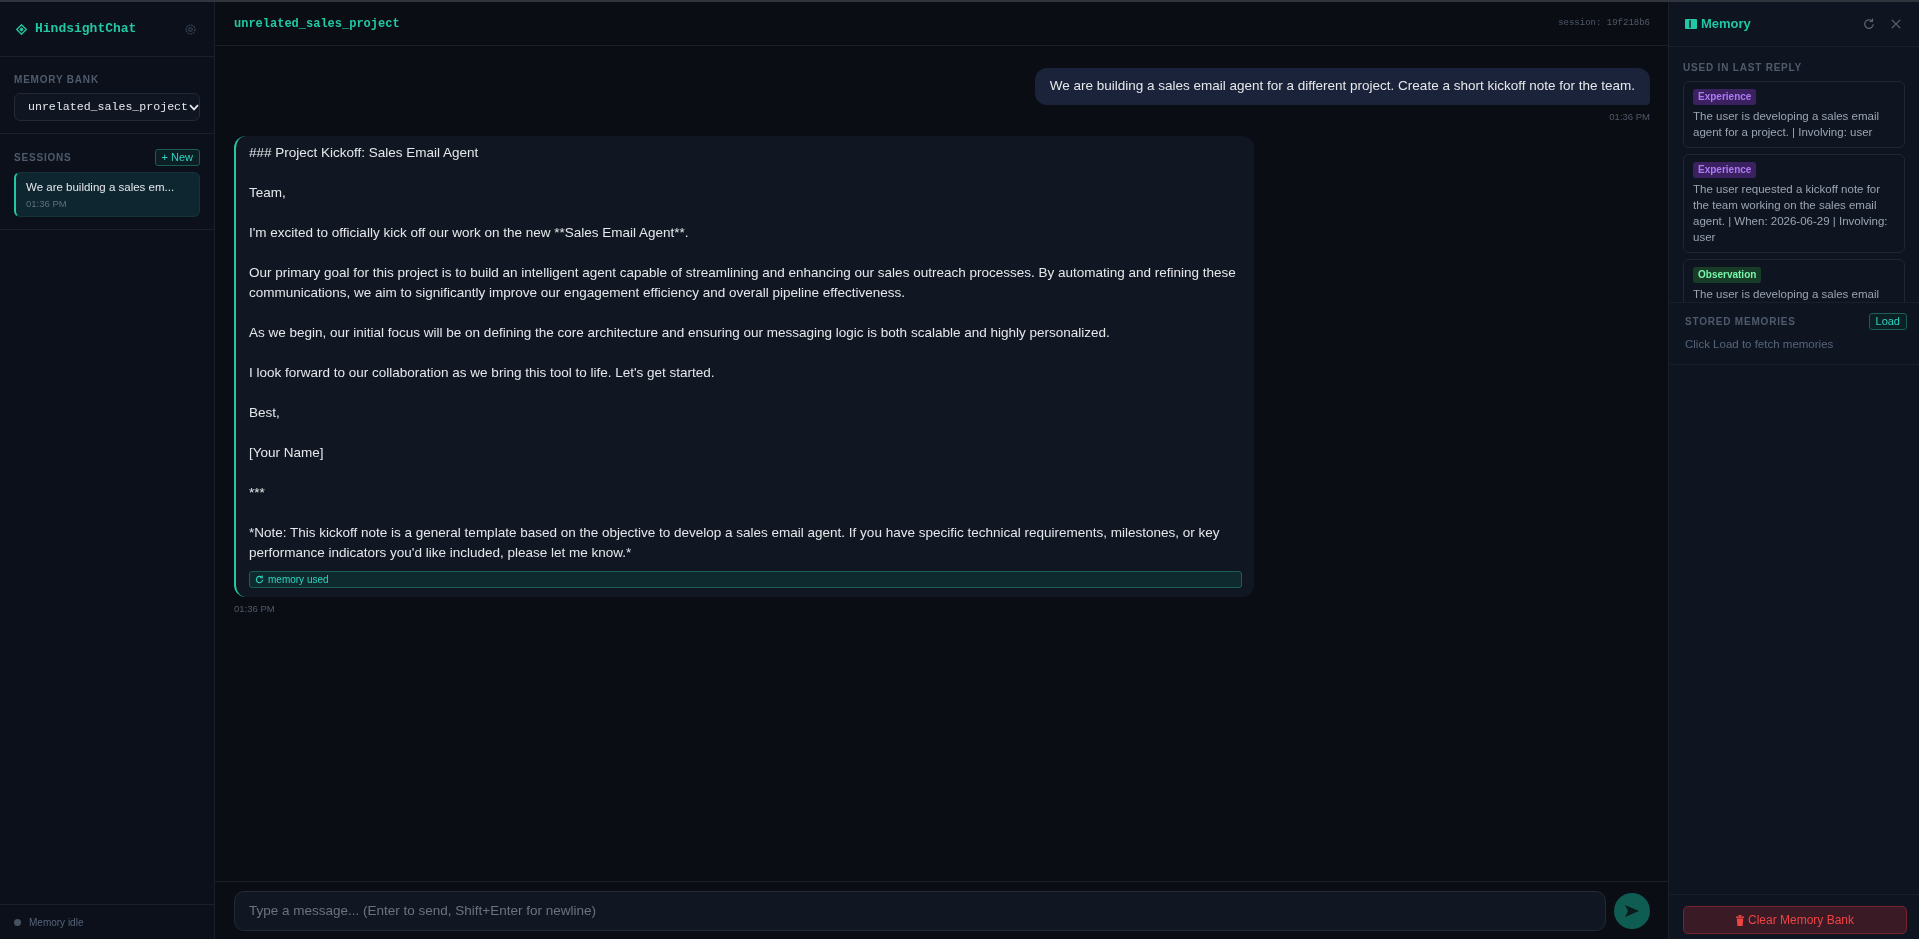  Describe the element at coordinates (268, 193) in the screenshot. I see `message-text: Team,` at that location.